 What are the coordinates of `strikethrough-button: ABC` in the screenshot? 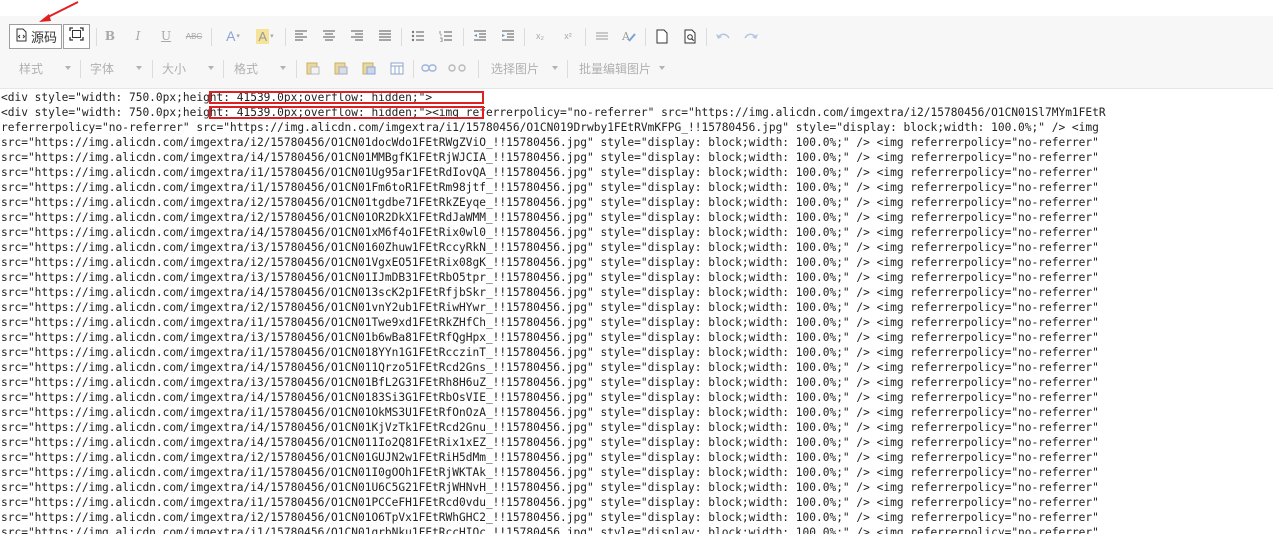 It's located at (194, 36).